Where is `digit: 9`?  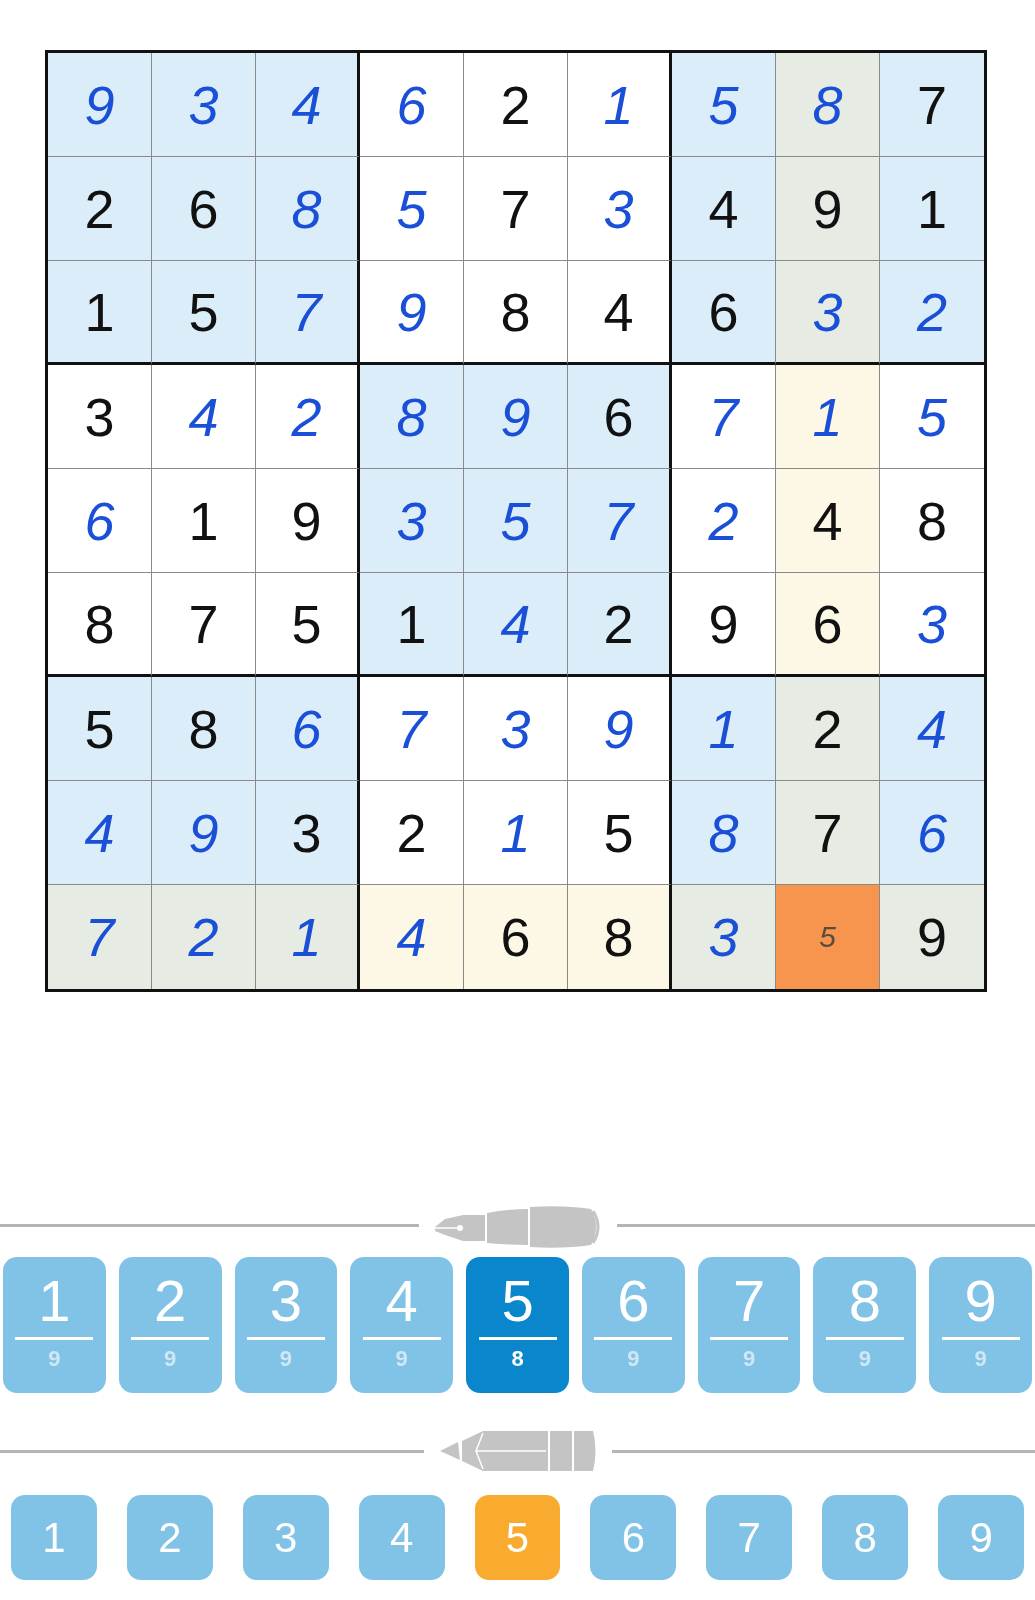 digit: 9 is located at coordinates (980, 1304).